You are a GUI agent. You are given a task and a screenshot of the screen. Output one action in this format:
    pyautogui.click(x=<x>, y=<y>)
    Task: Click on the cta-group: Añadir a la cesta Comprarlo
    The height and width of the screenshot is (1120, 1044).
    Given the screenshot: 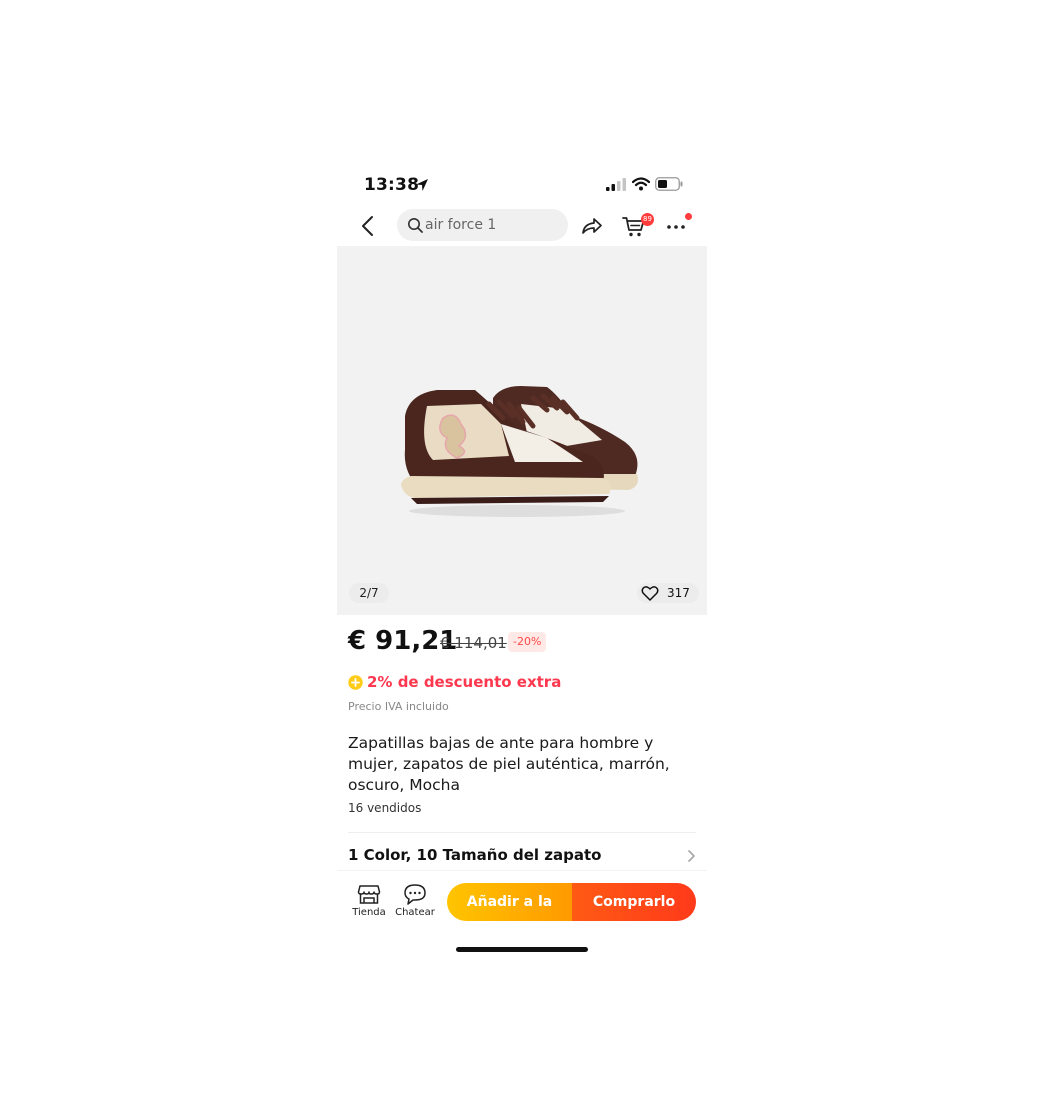 What is the action you would take?
    pyautogui.click(x=571, y=902)
    